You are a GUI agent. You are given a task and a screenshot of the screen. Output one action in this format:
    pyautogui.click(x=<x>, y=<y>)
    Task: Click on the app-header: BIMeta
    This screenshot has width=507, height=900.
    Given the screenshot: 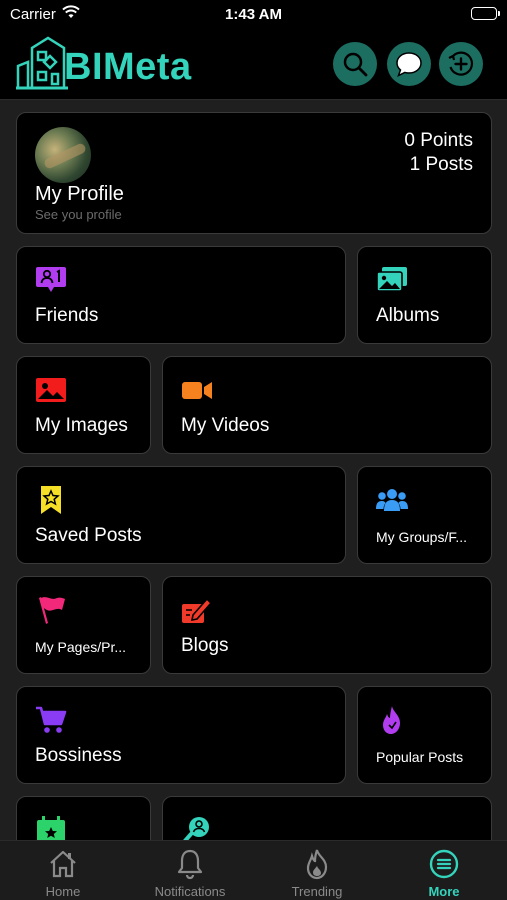 What is the action you would take?
    pyautogui.click(x=253, y=64)
    